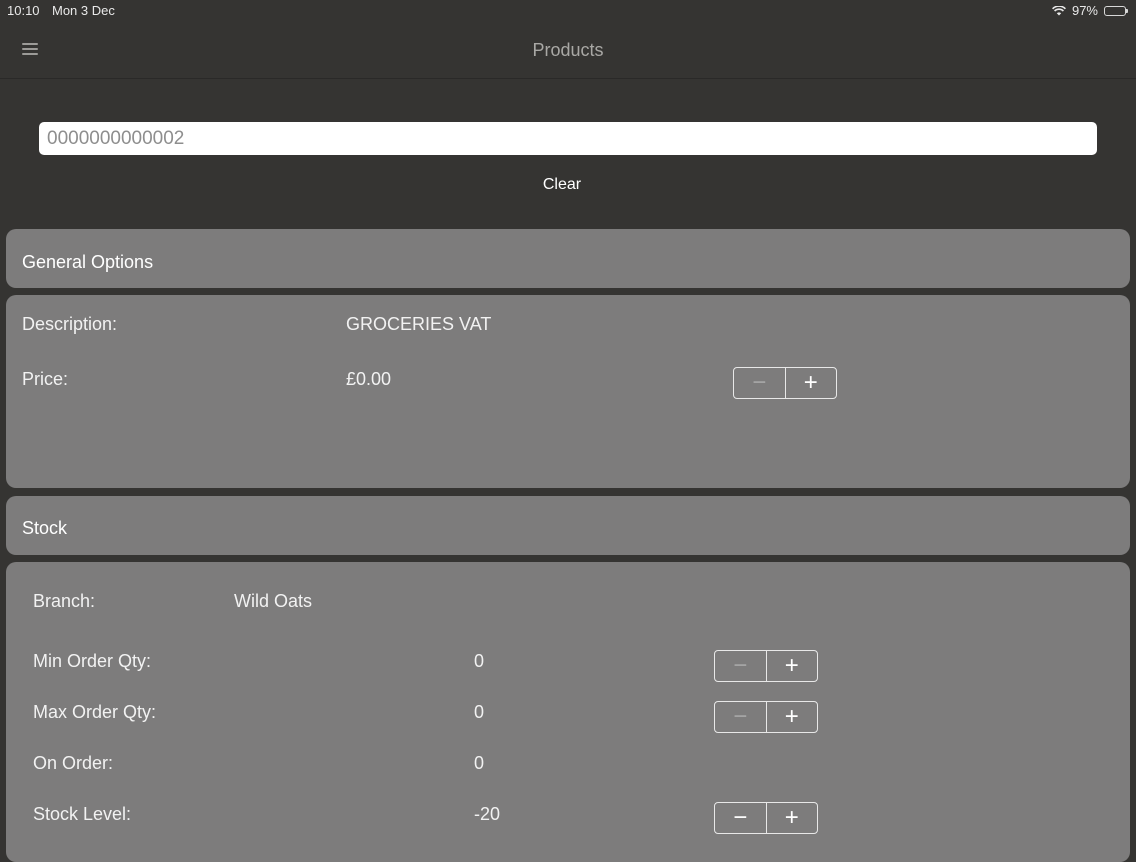 The height and width of the screenshot is (862, 1136). What do you see at coordinates (792, 717) in the screenshot?
I see `max-order-qty-increment-button: +` at bounding box center [792, 717].